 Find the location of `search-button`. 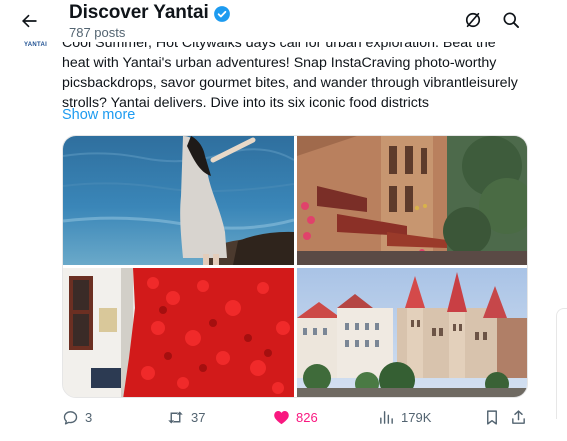

search-button is located at coordinates (511, 20).